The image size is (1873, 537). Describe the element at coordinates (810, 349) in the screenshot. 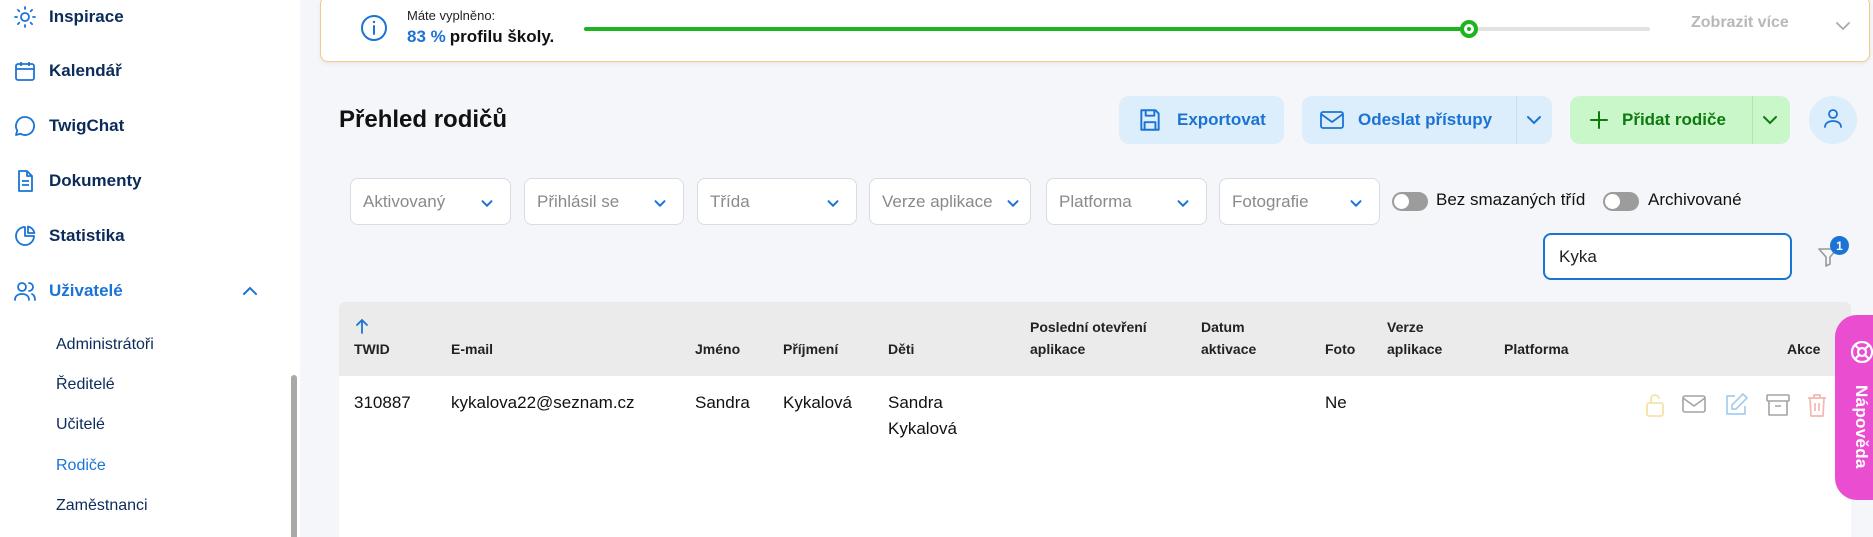

I see `column-header-last-name: Příjmení` at that location.